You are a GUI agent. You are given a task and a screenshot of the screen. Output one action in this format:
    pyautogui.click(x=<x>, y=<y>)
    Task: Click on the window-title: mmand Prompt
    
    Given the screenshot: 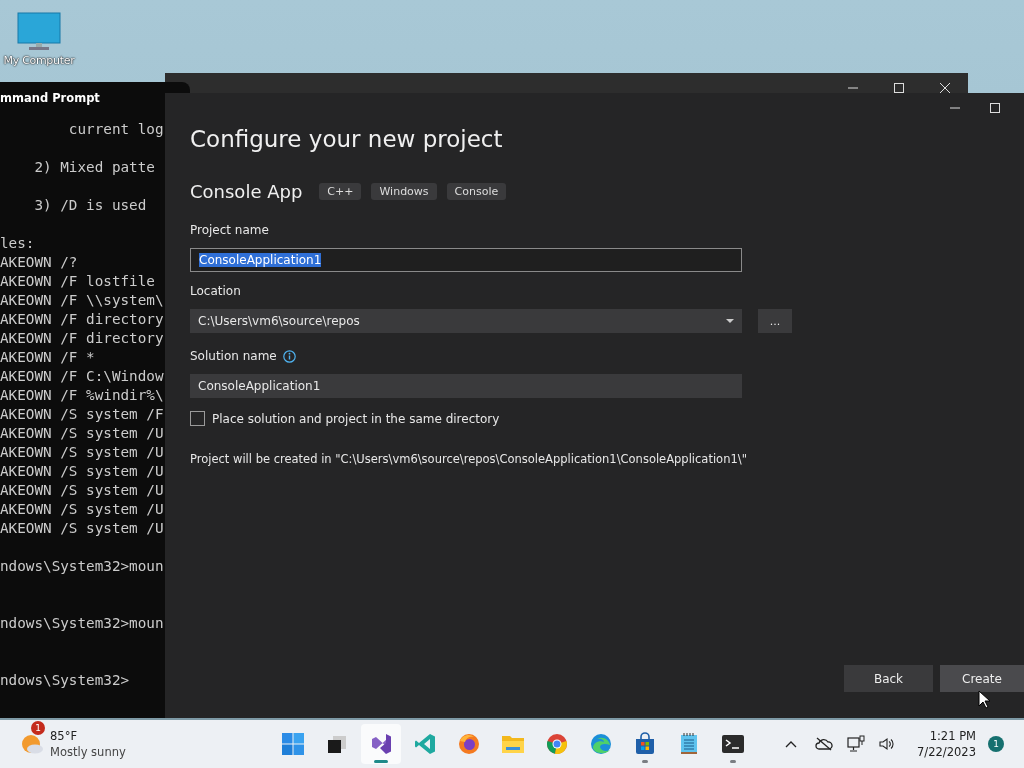 What is the action you would take?
    pyautogui.click(x=50, y=98)
    